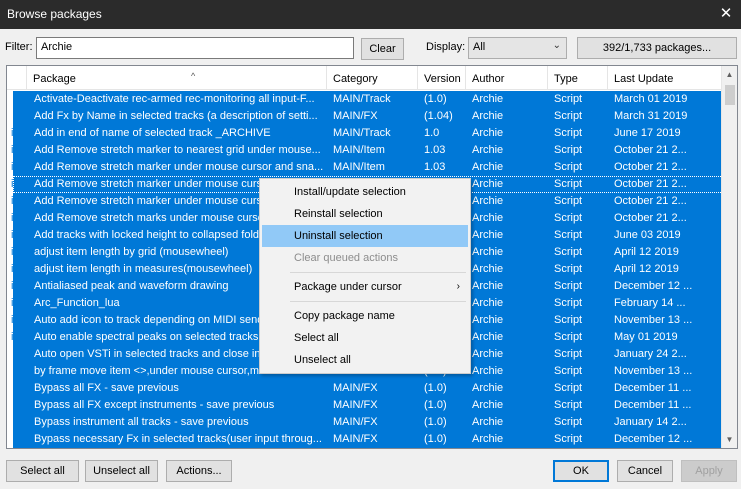  Describe the element at coordinates (362, 99) in the screenshot. I see `row-category: MAIN/Track` at that location.